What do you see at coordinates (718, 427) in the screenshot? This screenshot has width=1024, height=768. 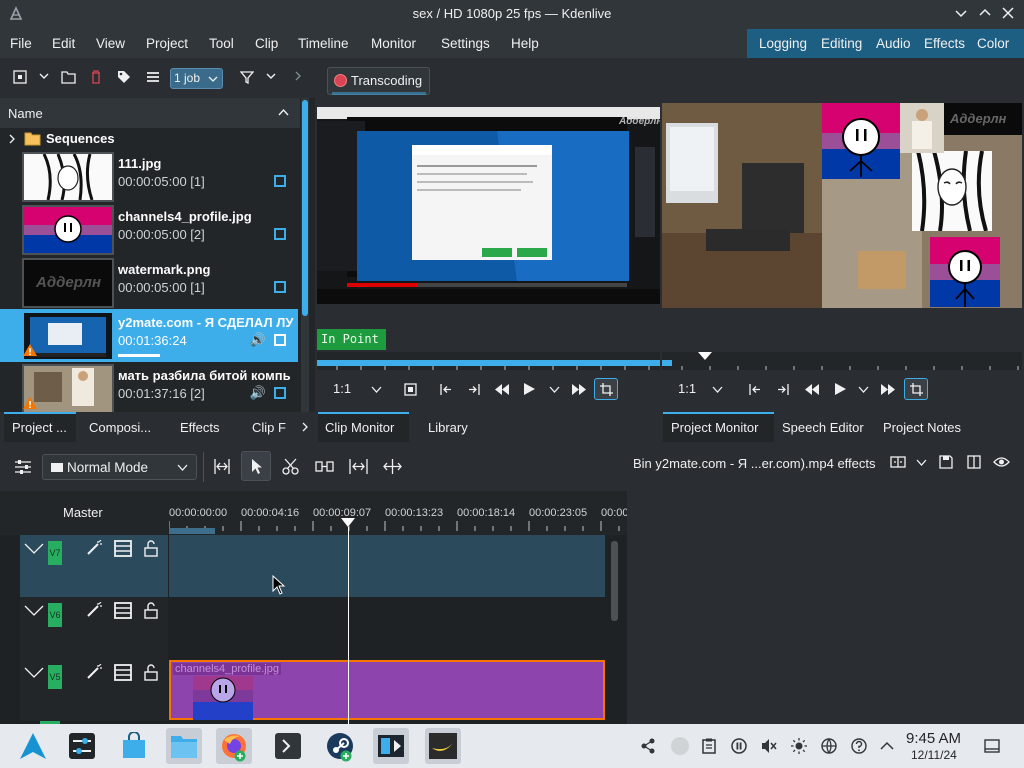 I see `tab-project-monitor: Project Monitor` at bounding box center [718, 427].